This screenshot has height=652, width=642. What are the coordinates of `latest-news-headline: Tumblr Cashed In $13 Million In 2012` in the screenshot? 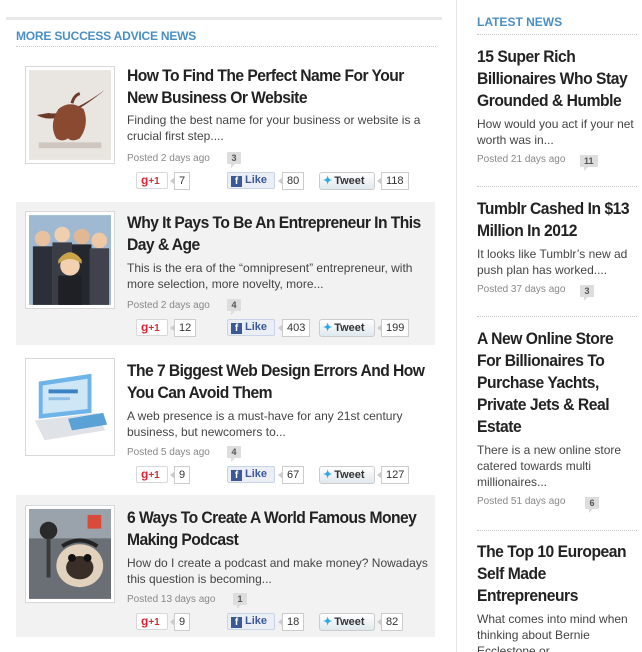 It's located at (558, 220).